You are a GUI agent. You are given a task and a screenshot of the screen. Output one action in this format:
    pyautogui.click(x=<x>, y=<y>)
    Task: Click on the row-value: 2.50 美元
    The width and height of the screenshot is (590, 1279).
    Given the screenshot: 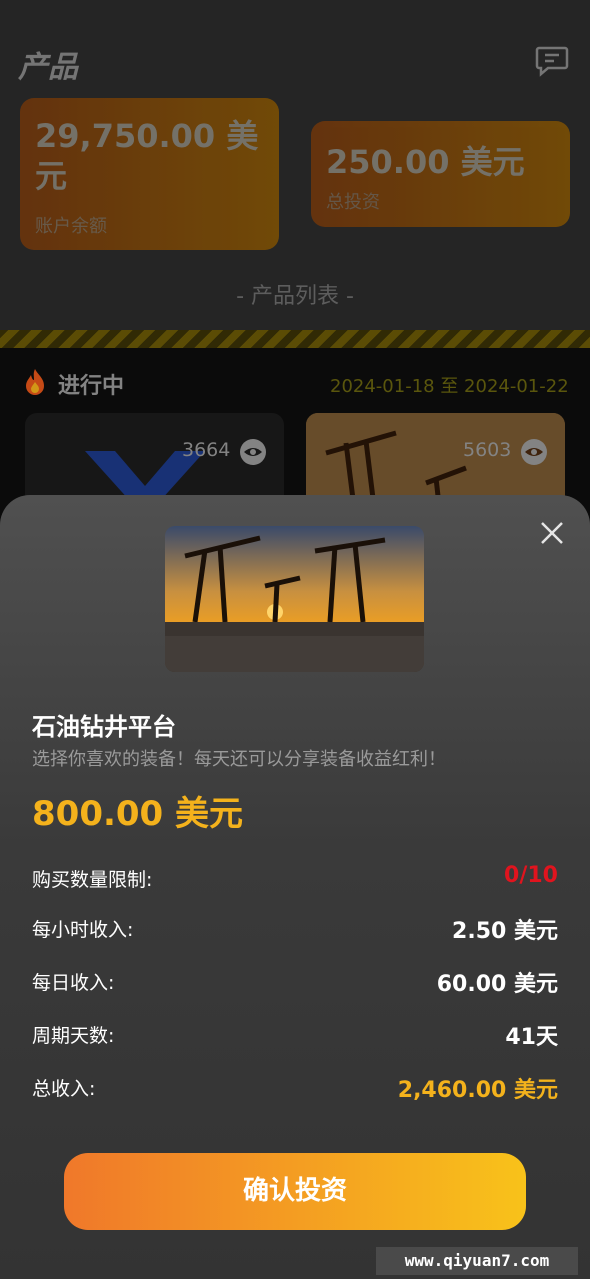 What is the action you would take?
    pyautogui.click(x=505, y=931)
    